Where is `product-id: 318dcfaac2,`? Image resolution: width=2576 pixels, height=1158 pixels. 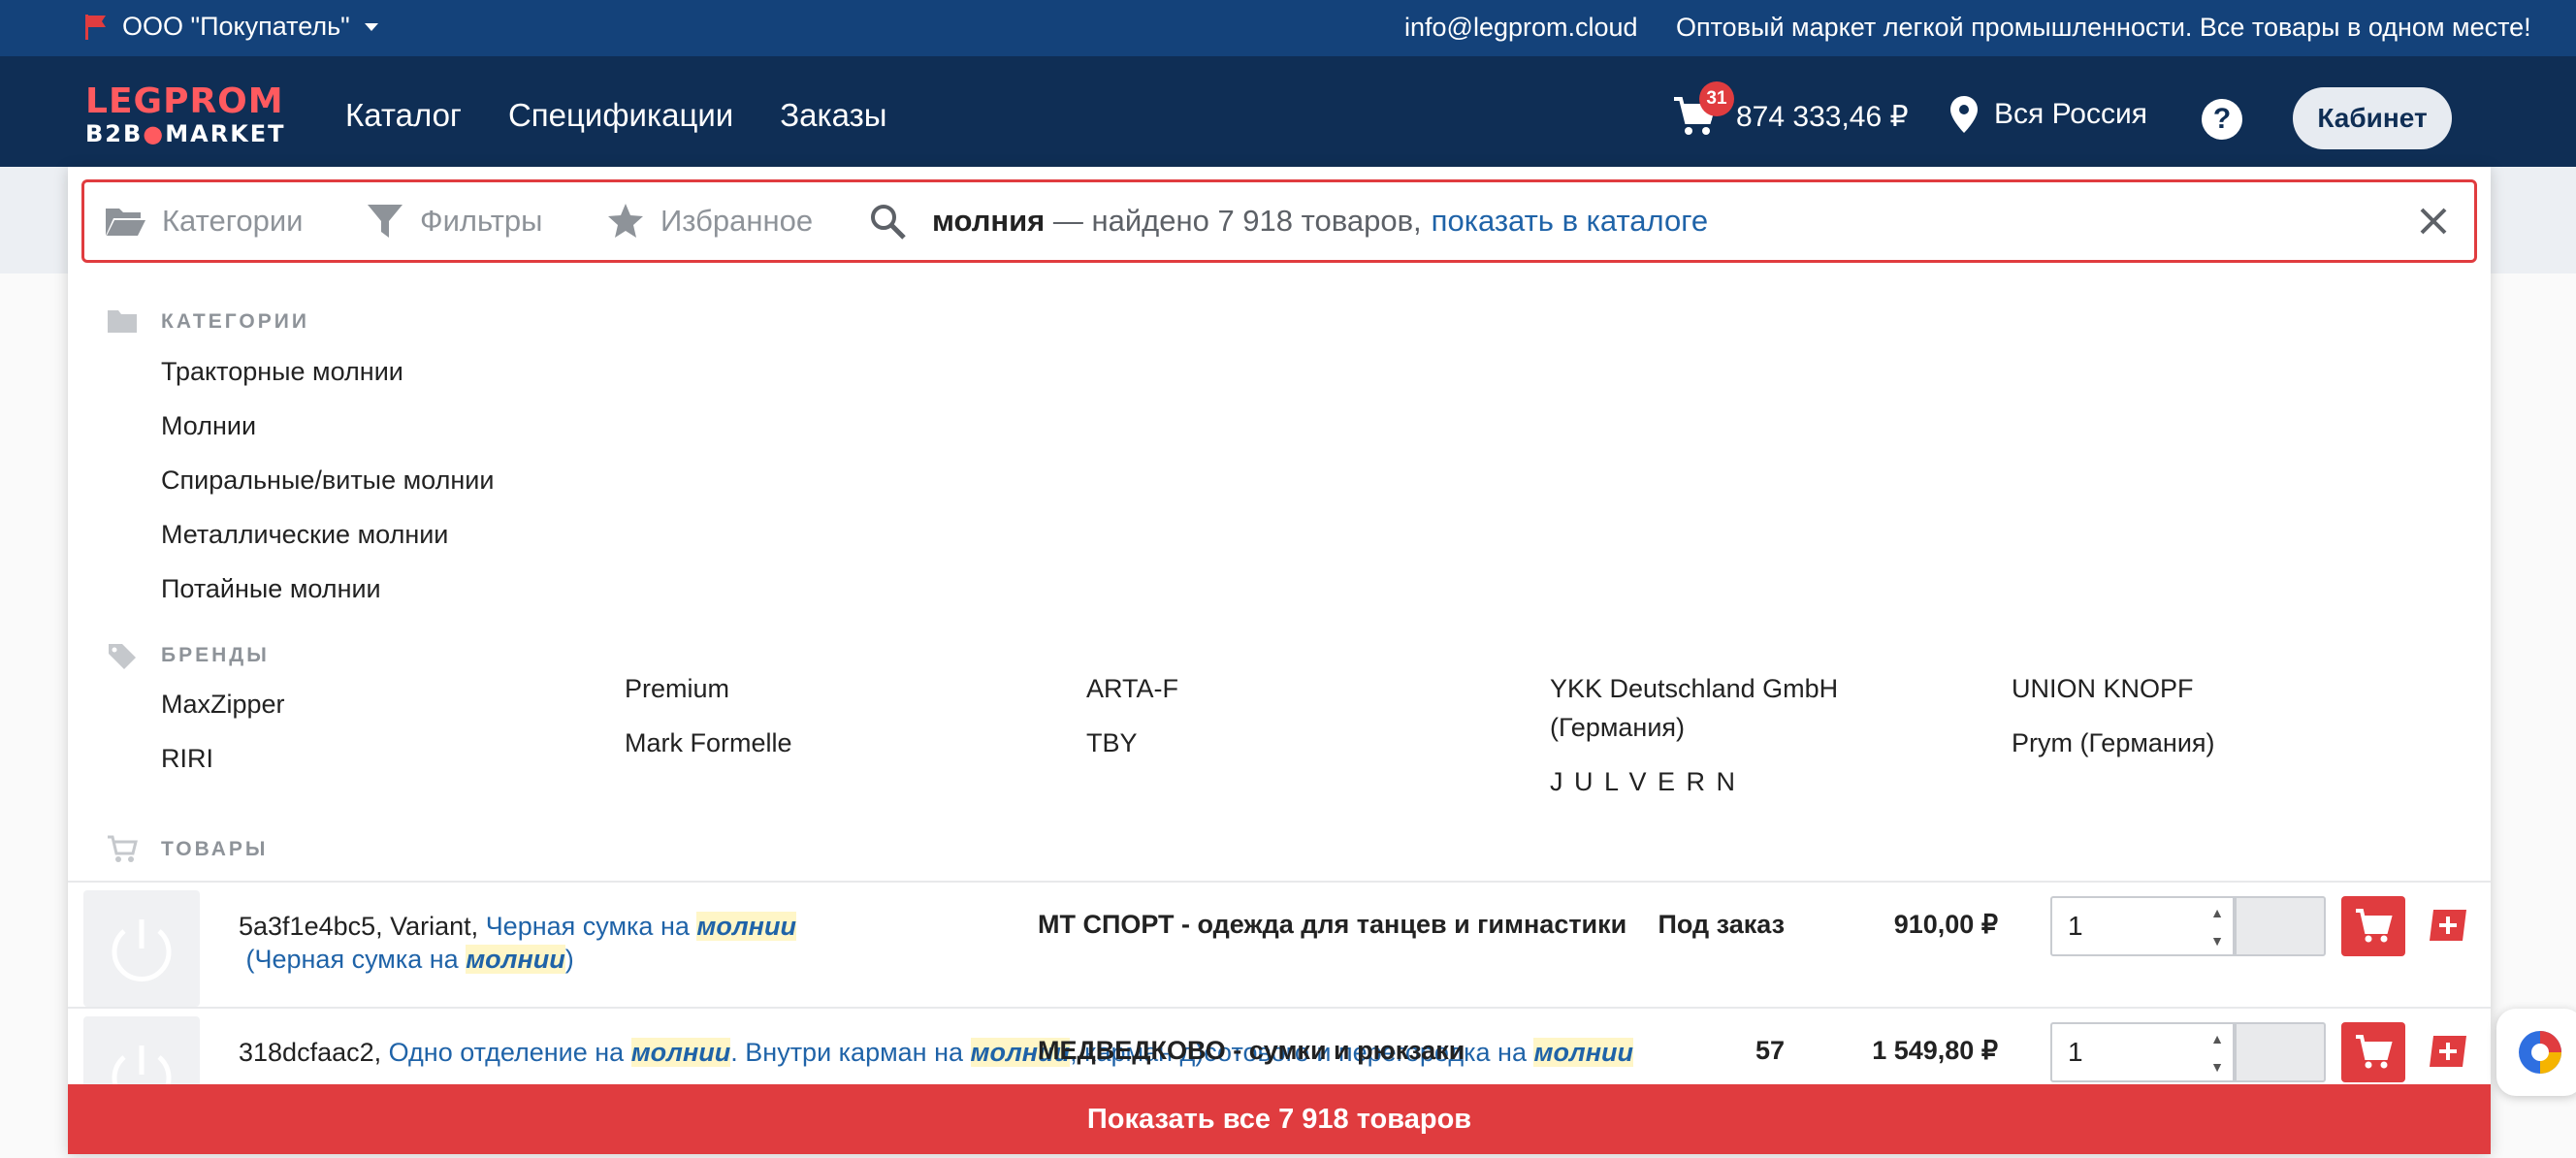
product-id: 318dcfaac2, is located at coordinates (314, 1053).